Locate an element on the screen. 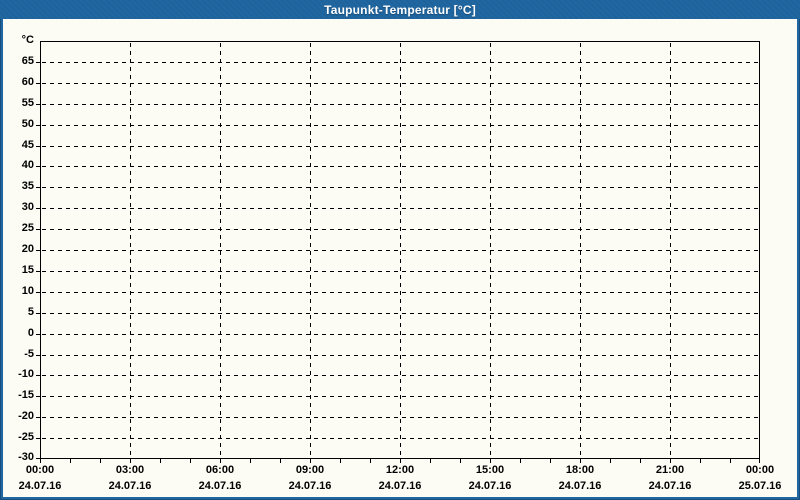 This screenshot has height=500, width=800. plot-border-top is located at coordinates (400, 41).